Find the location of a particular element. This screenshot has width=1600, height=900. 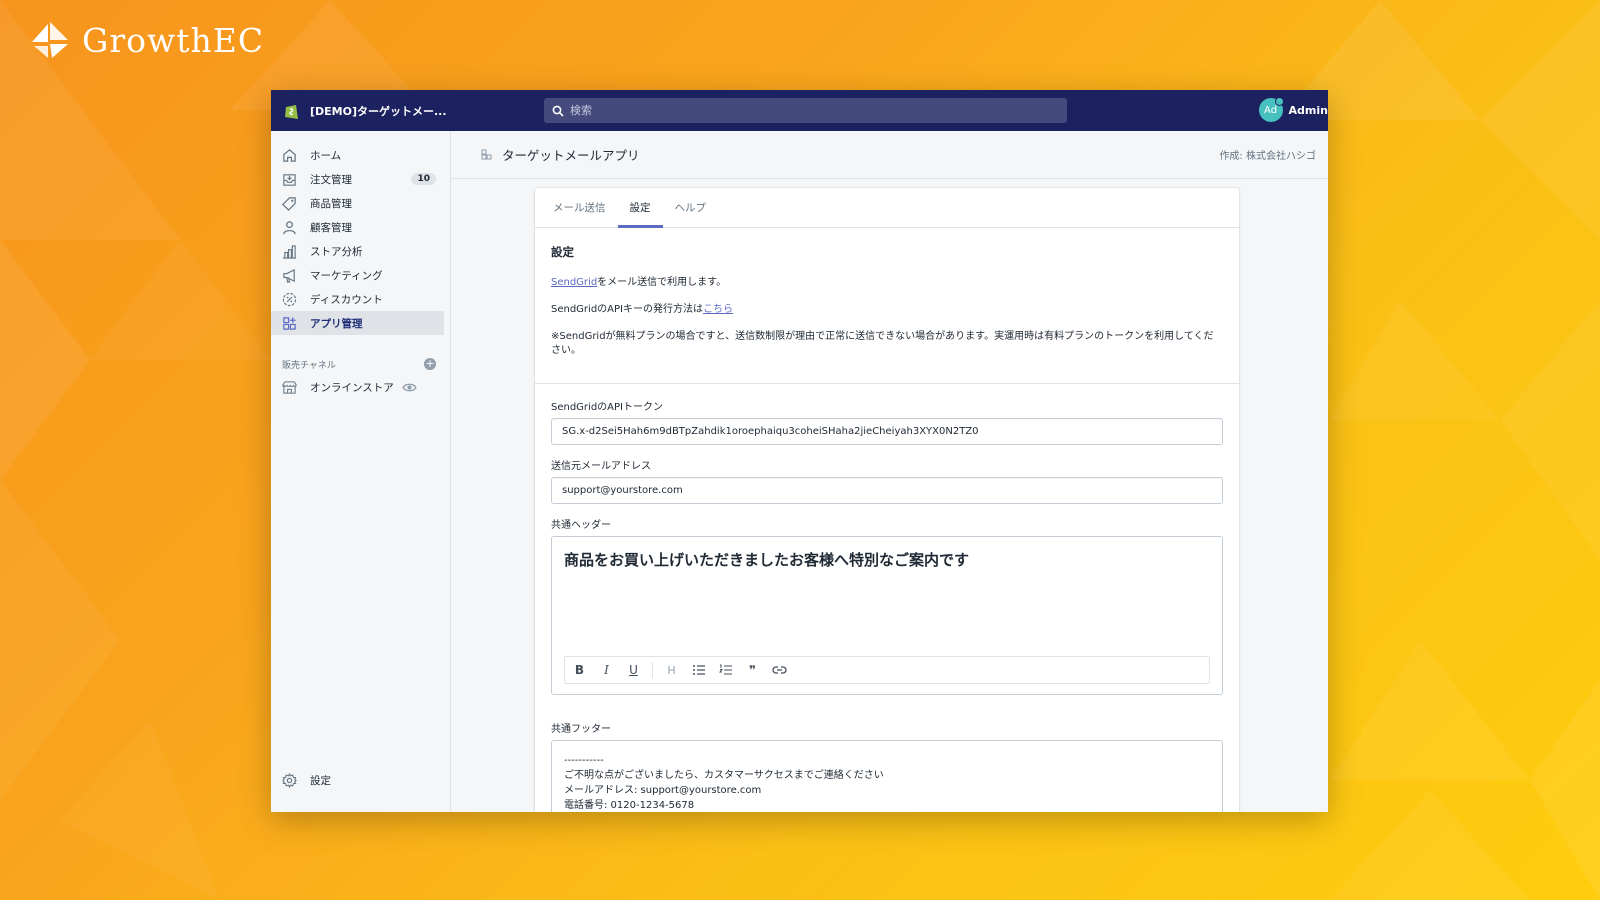

user-name: Admin is located at coordinates (1308, 110).